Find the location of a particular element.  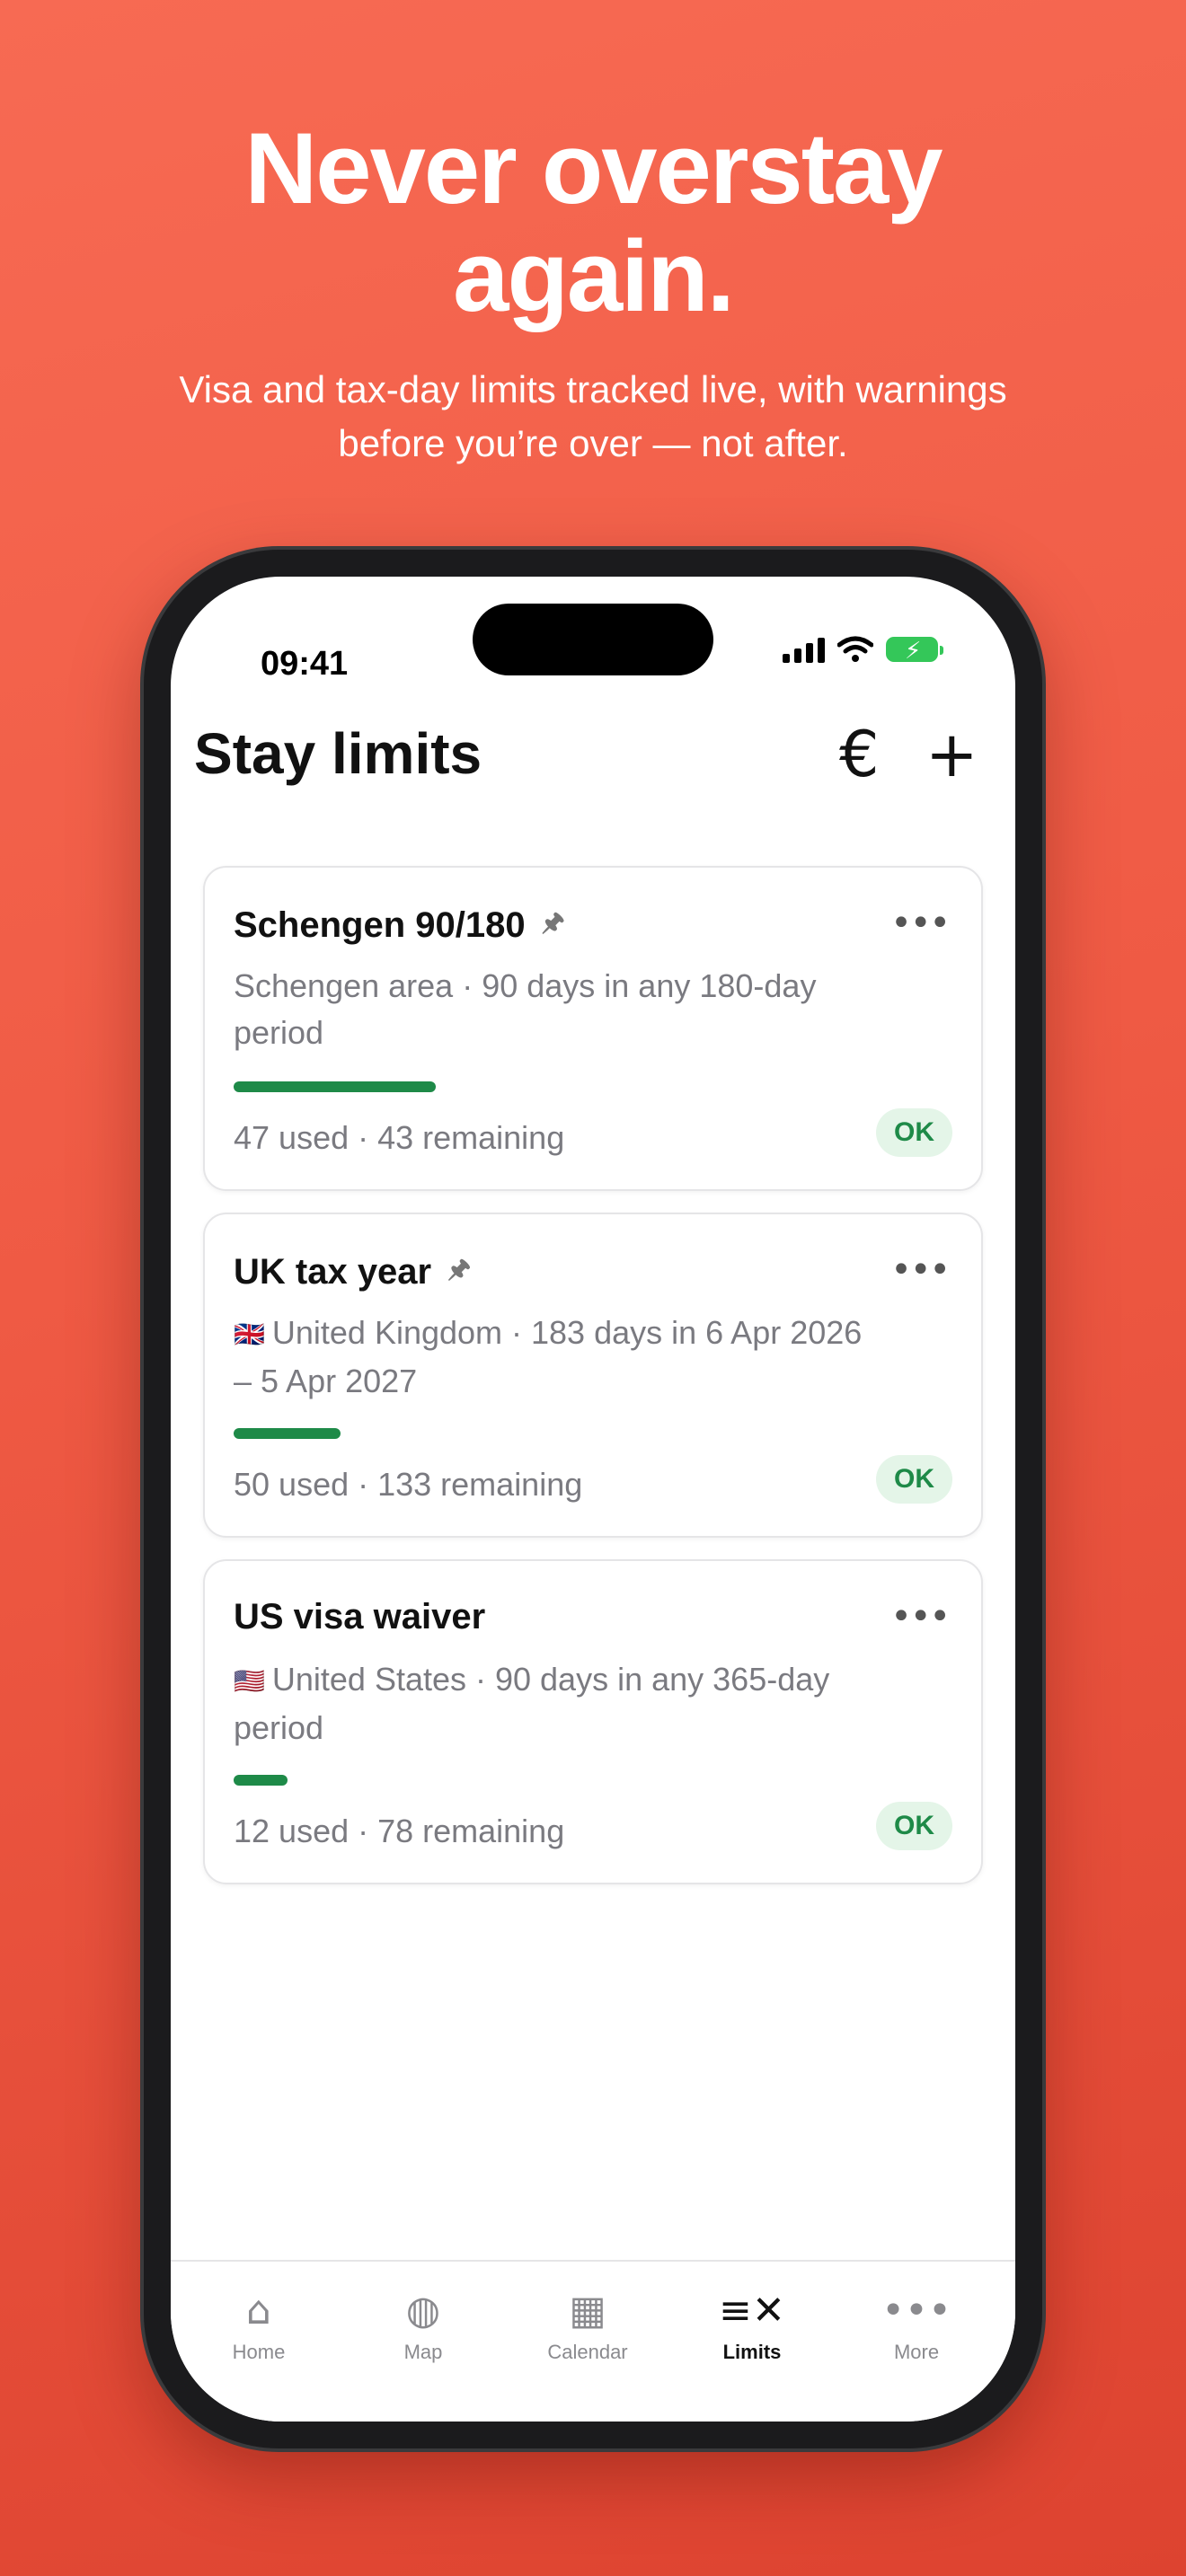

calendar-icon: ▦ is located at coordinates (587, 2310).